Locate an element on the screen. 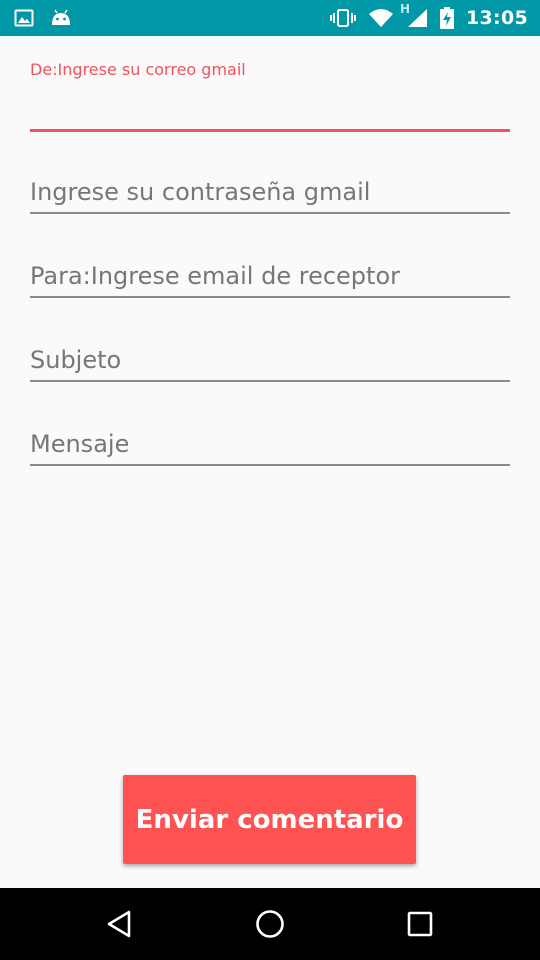  message-underline is located at coordinates (270, 465).